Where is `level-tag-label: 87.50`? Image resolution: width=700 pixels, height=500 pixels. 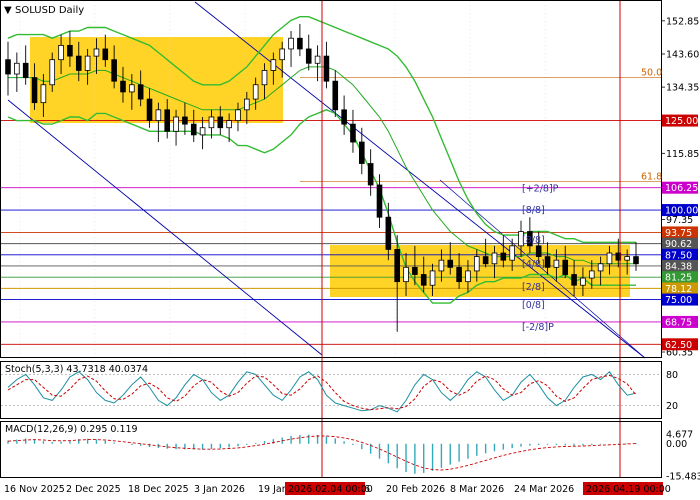 level-tag-label: 87.50 is located at coordinates (678, 255).